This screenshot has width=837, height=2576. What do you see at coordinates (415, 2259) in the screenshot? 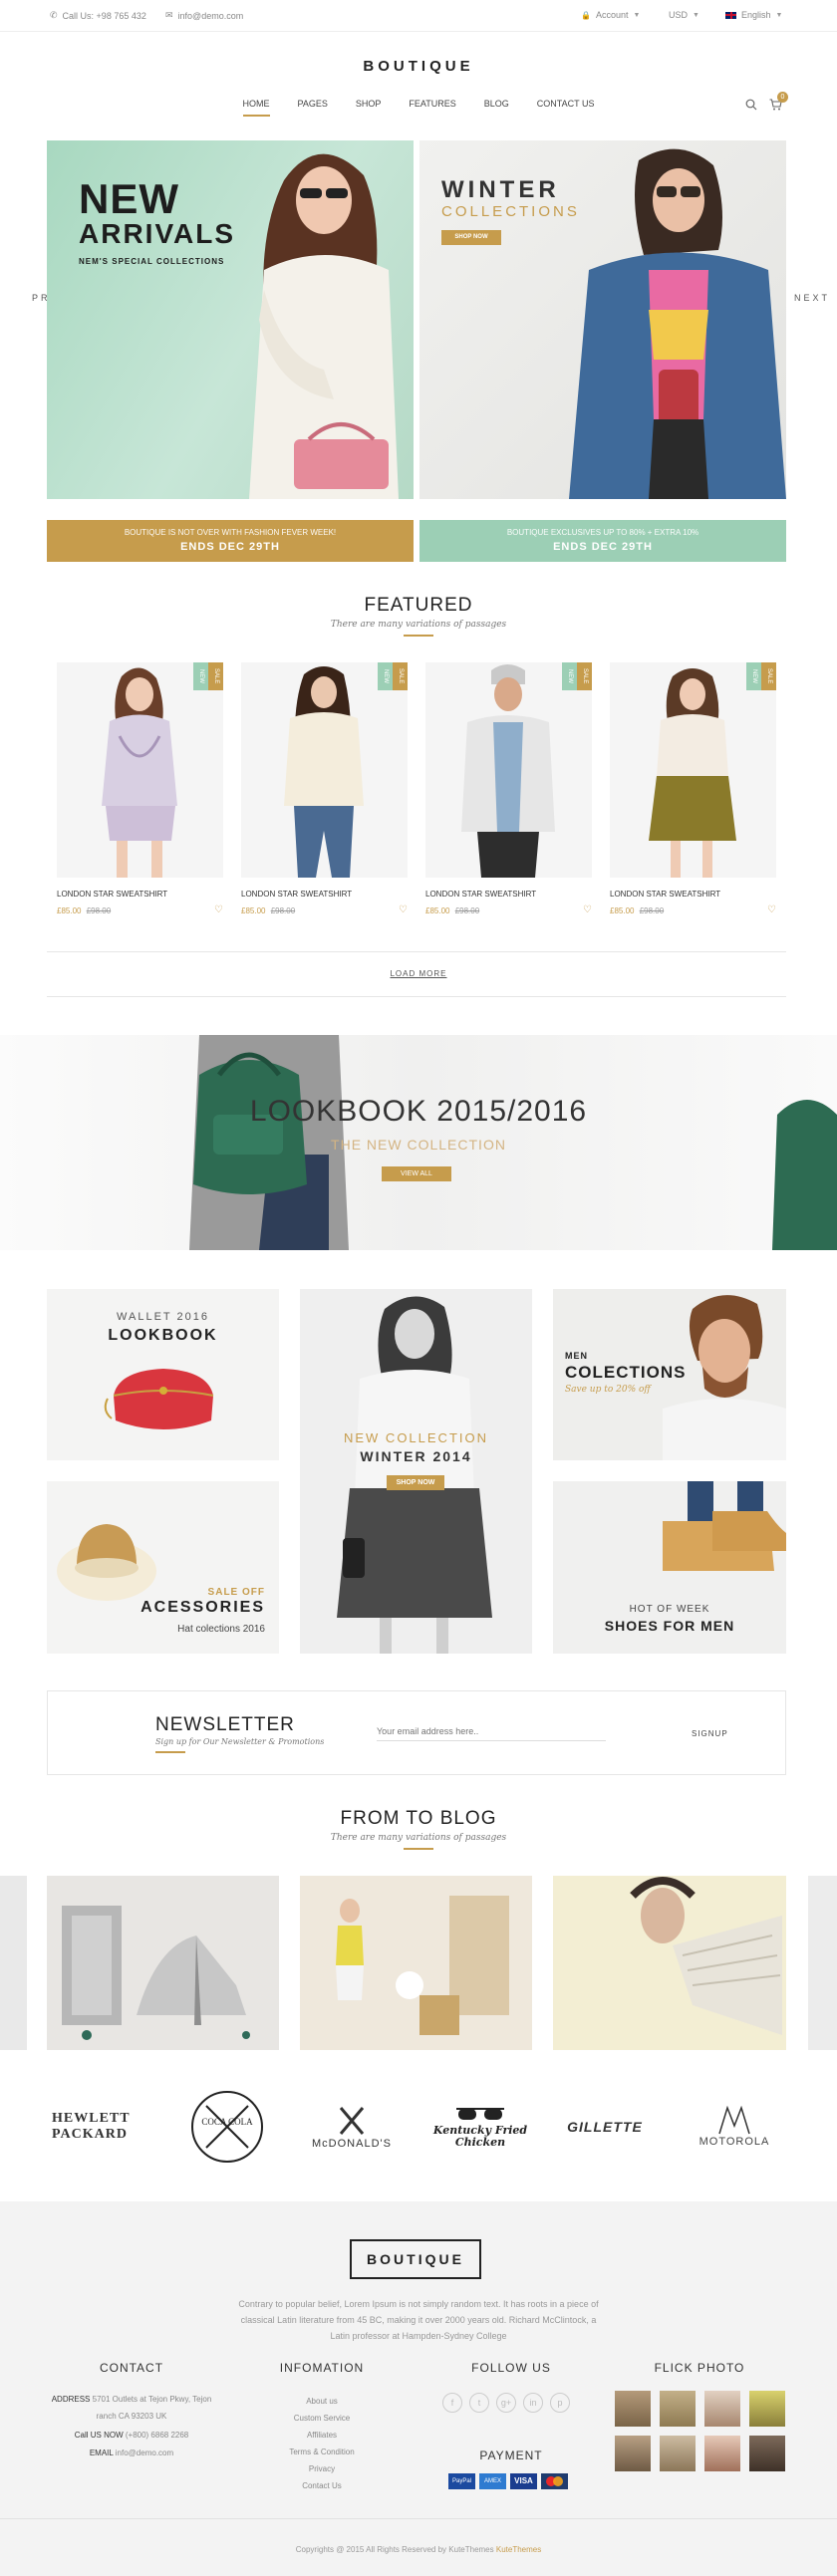
I see `footer-logo: BOUTIQUE` at bounding box center [415, 2259].